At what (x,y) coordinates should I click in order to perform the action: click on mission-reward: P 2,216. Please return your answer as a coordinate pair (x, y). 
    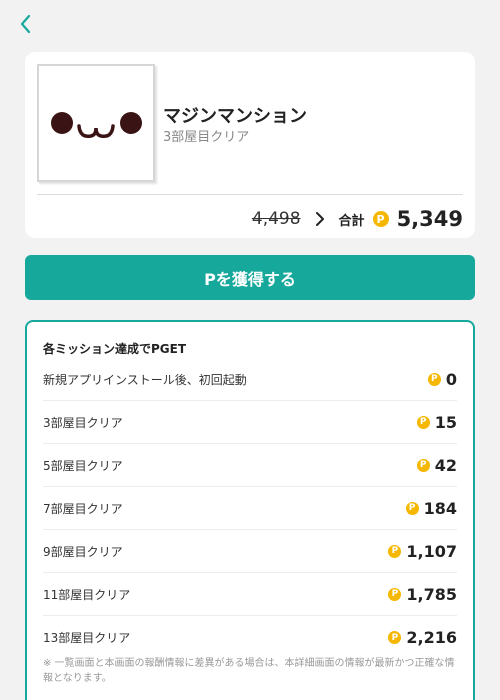
    Looking at the image, I should click on (422, 637).